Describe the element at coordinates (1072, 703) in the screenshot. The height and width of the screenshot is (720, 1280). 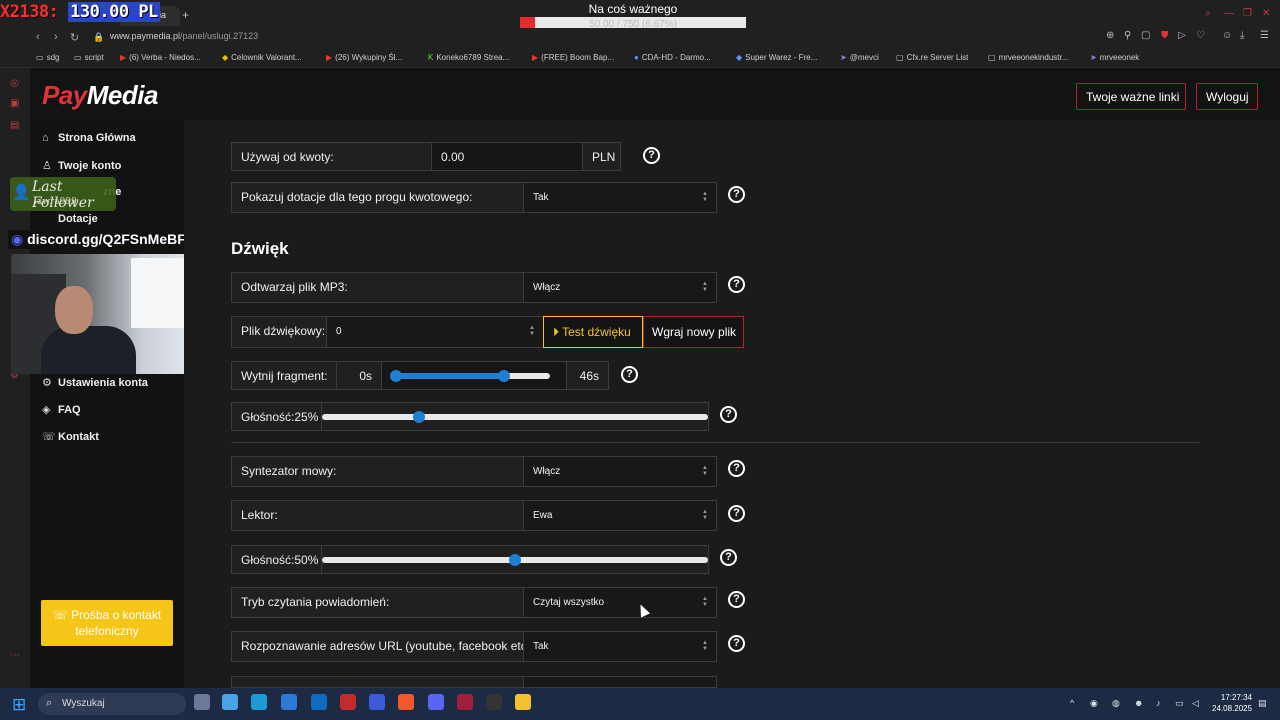
I see `chevron-up-icon: ^` at that location.